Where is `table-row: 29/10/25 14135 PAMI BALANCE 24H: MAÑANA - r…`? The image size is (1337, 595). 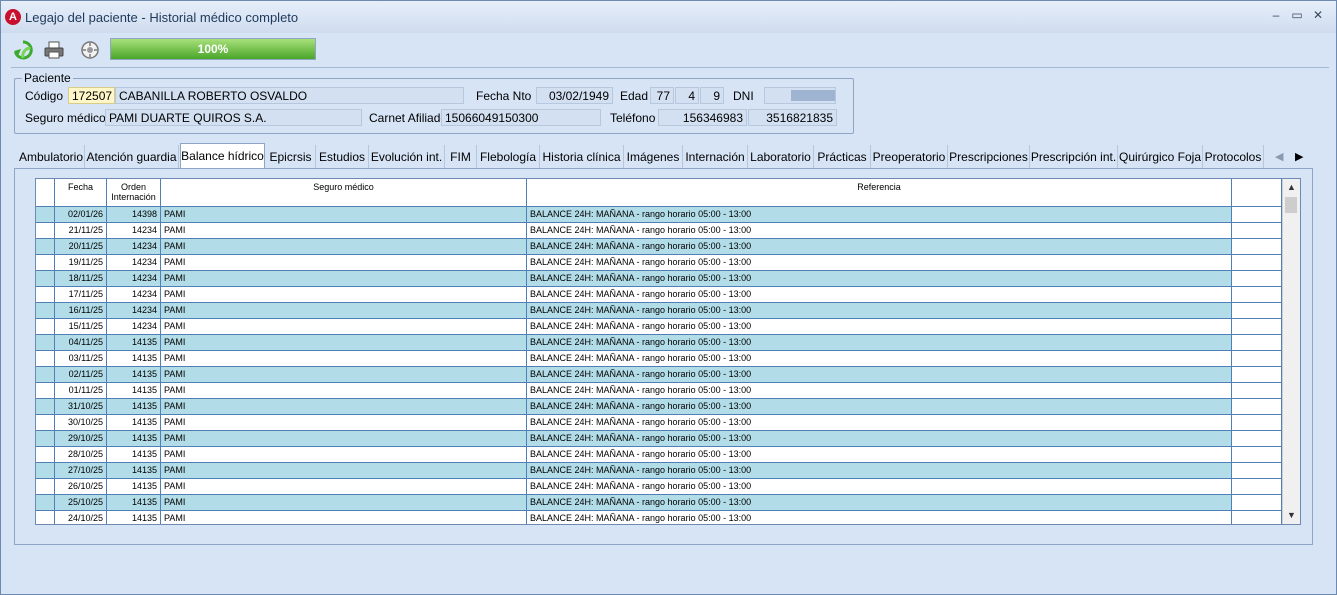 table-row: 29/10/25 14135 PAMI BALANCE 24H: MAÑANA - r… is located at coordinates (659, 439).